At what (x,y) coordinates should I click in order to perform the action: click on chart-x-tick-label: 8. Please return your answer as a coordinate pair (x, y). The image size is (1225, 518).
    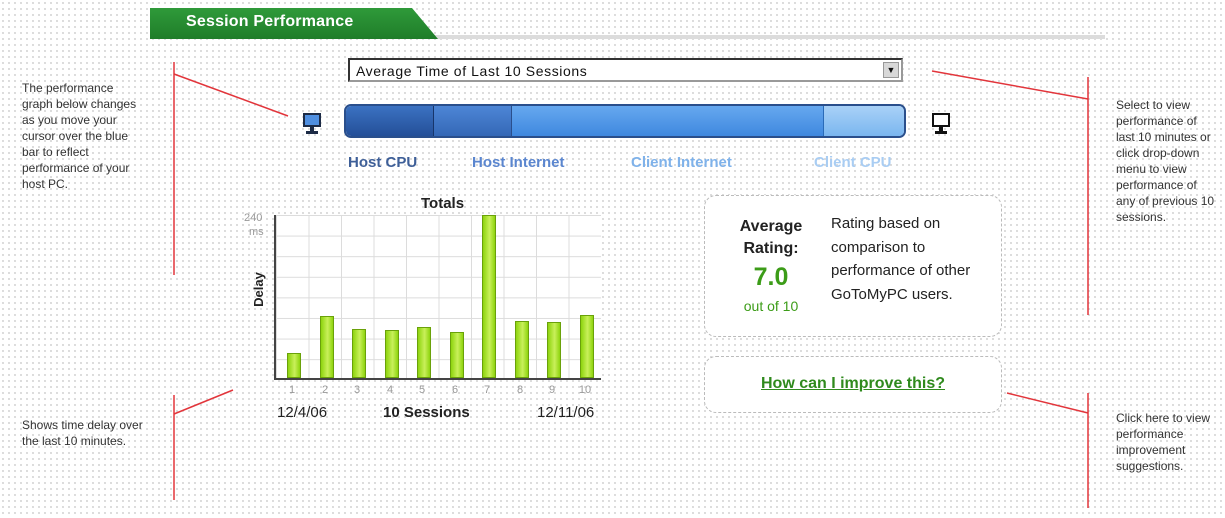
    Looking at the image, I should click on (520, 390).